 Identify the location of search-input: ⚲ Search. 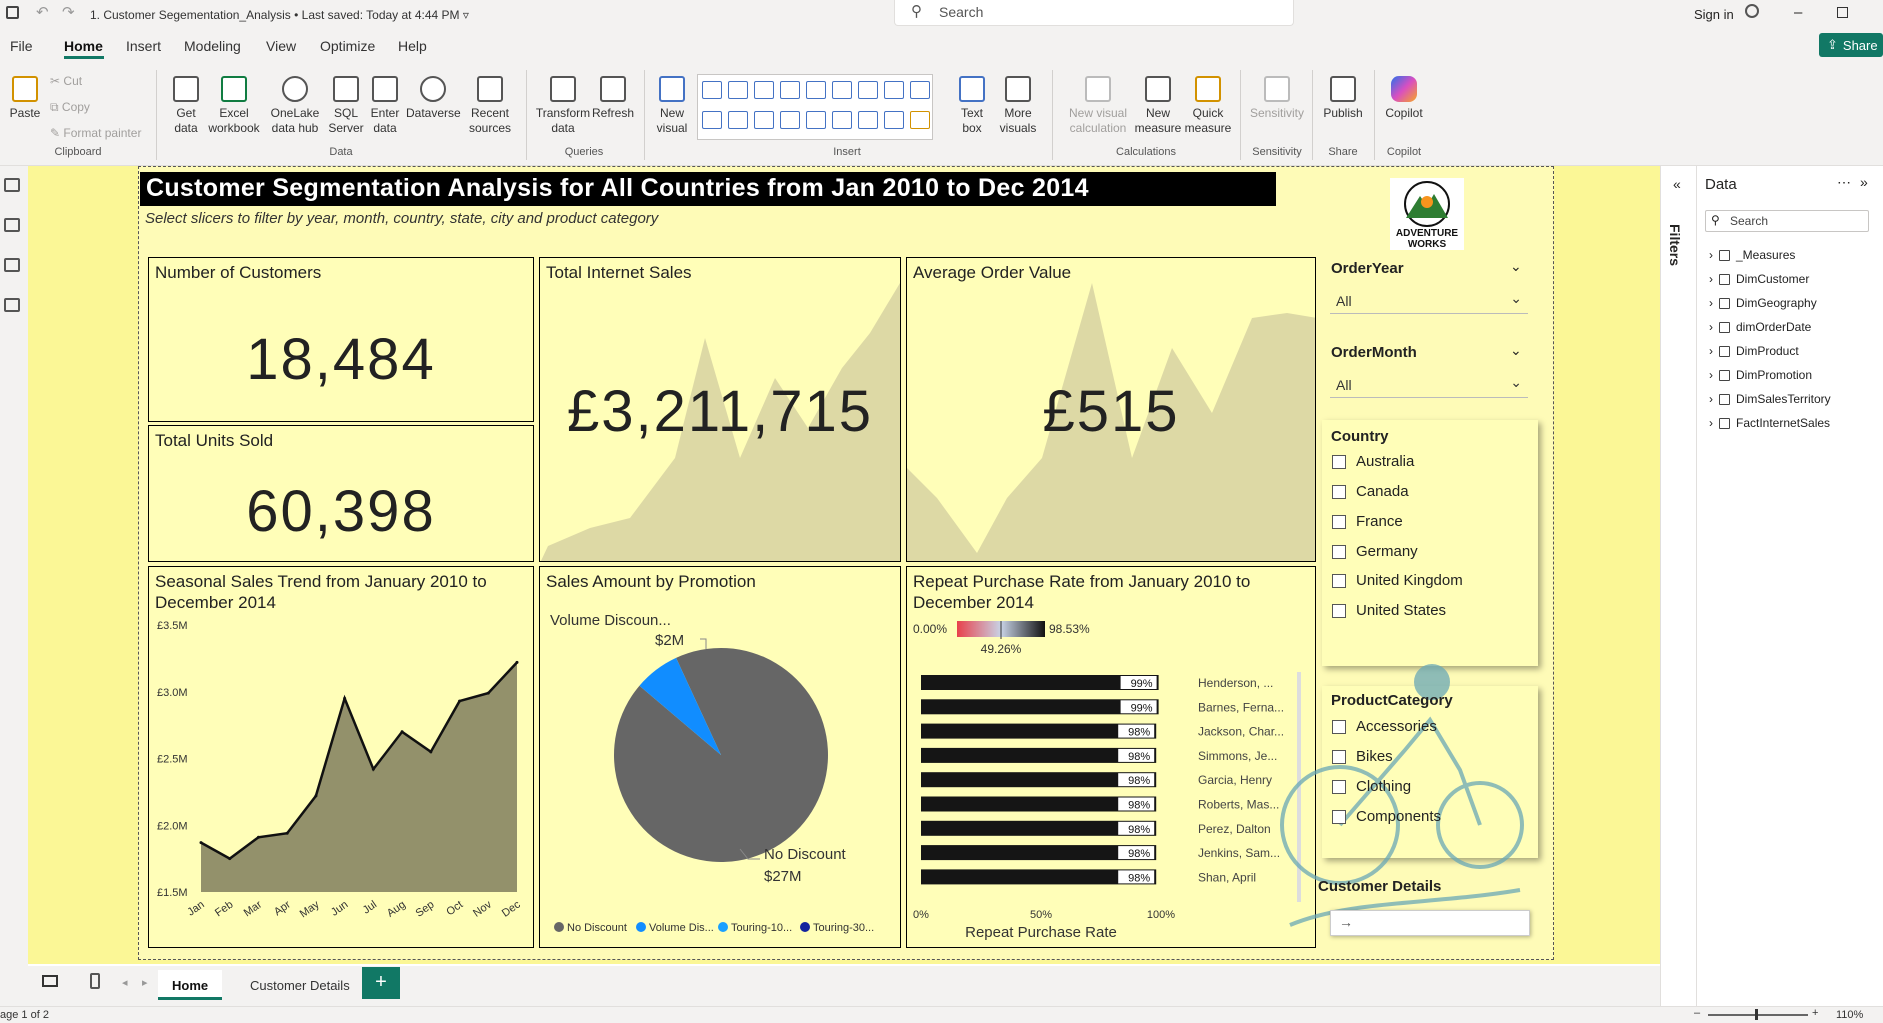
(1094, 13).